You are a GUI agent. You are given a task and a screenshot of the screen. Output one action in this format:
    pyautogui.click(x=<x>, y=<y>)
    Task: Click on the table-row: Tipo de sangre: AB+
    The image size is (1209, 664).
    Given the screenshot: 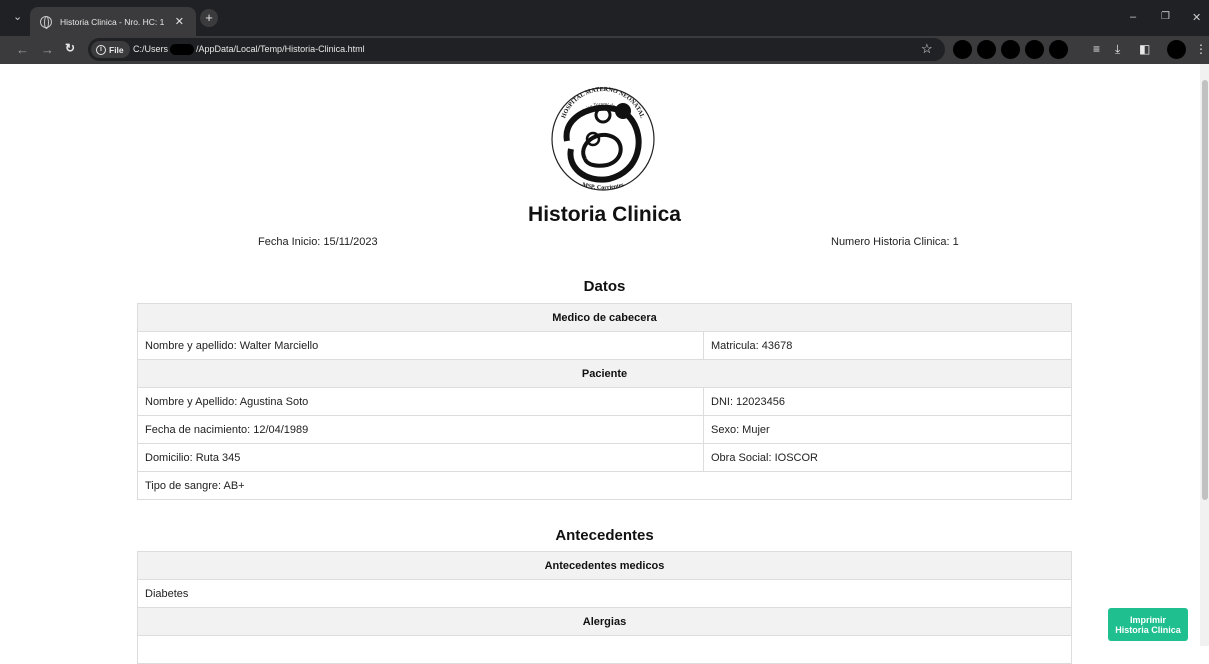 What is the action you would take?
    pyautogui.click(x=604, y=485)
    